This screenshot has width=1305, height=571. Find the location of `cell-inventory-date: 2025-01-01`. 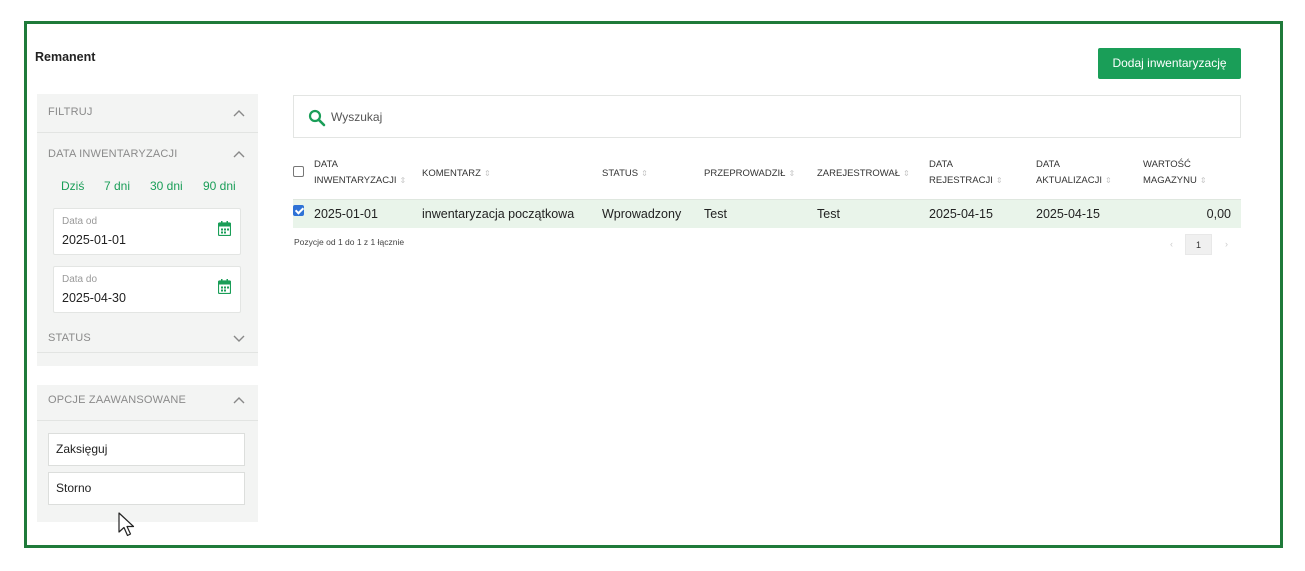

cell-inventory-date: 2025-01-01 is located at coordinates (346, 214).